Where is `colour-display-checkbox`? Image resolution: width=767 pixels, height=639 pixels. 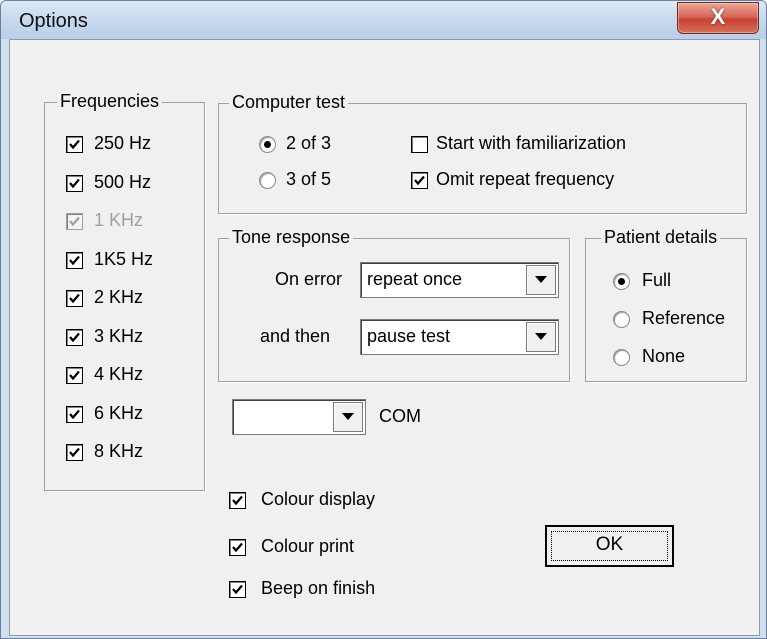 colour-display-checkbox is located at coordinates (237, 500).